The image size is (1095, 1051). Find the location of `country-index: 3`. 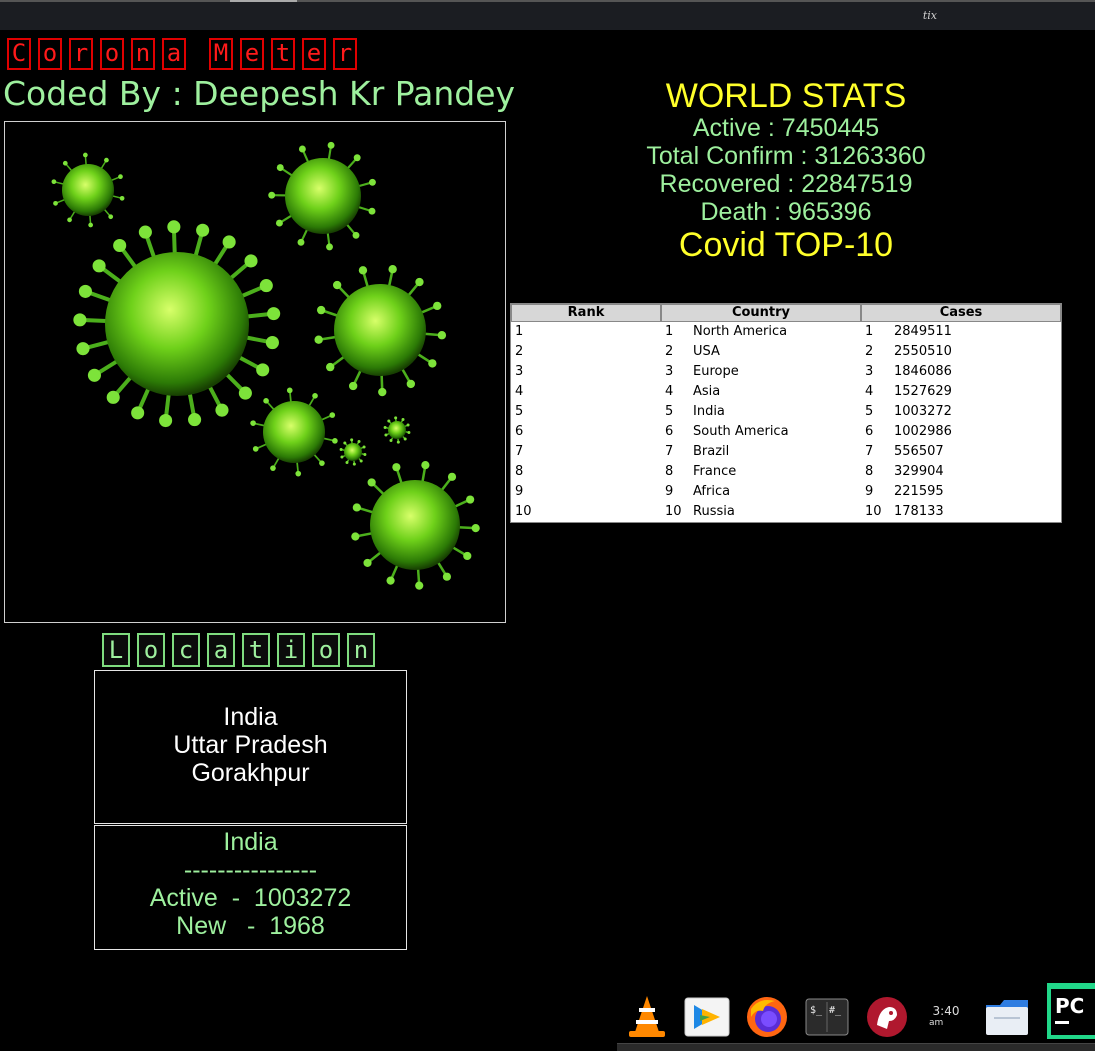

country-index: 3 is located at coordinates (669, 371).